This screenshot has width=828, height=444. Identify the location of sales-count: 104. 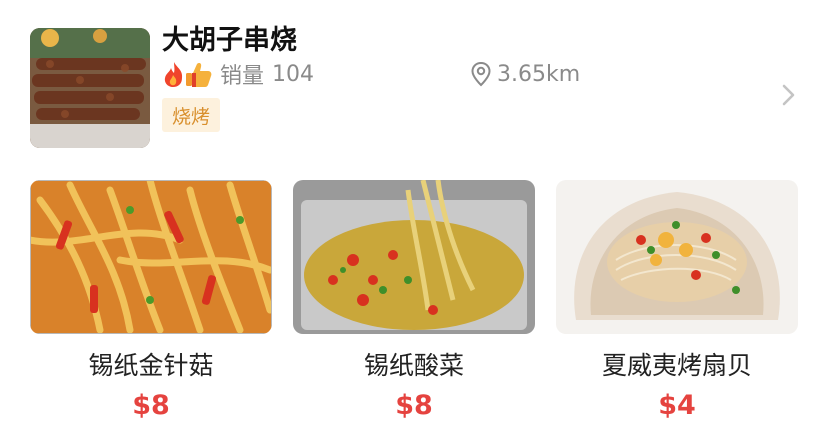
(293, 74).